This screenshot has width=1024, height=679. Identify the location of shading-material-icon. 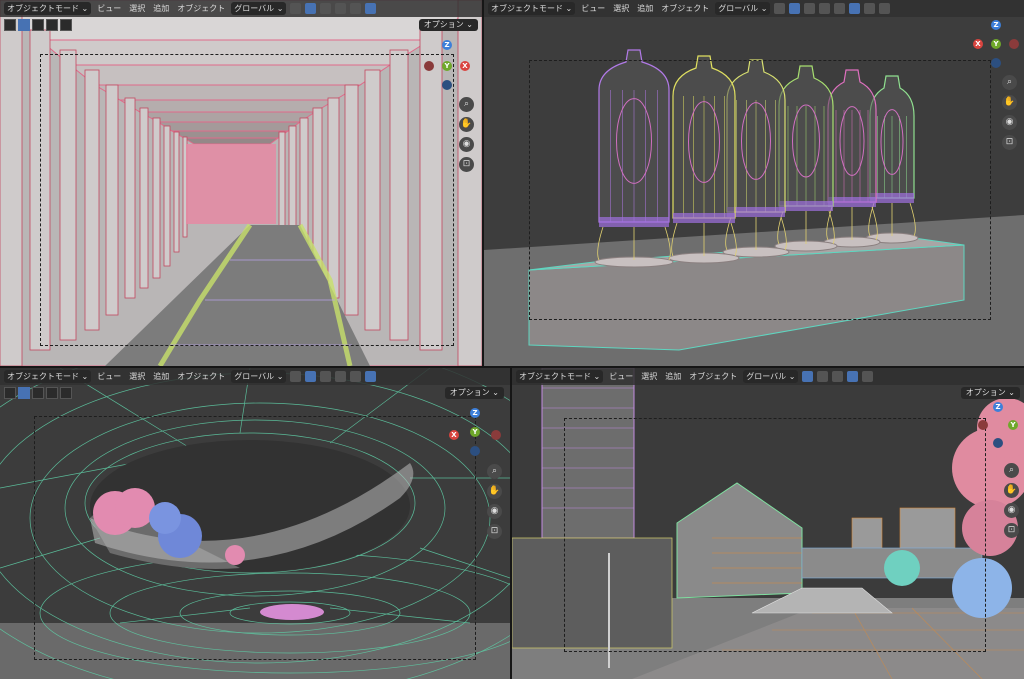
(885, 8).